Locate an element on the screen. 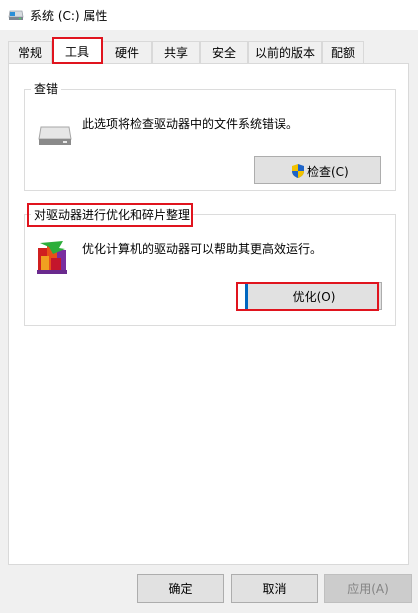 The image size is (418, 613). tab-previous-versions: 以前的版本 is located at coordinates (285, 52).